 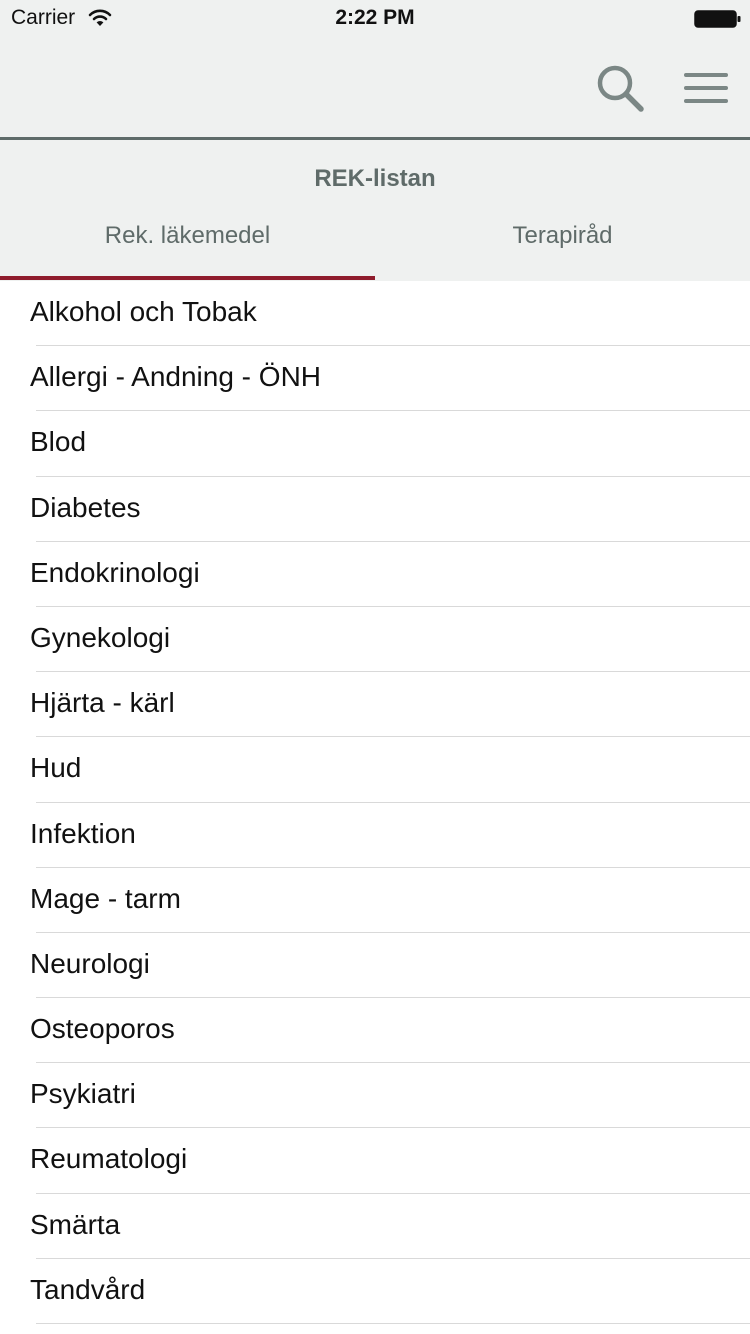 What do you see at coordinates (83, 833) in the screenshot?
I see `list-item-label: Infektion` at bounding box center [83, 833].